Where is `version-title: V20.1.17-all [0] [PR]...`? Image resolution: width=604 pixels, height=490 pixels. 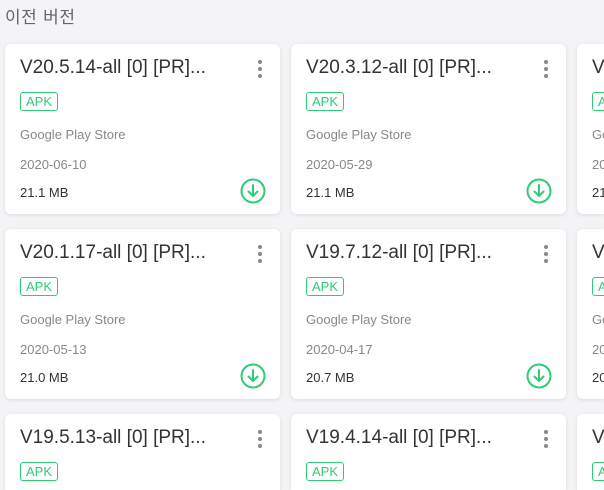 version-title: V20.1.17-all [0] [PR]... is located at coordinates (134, 253).